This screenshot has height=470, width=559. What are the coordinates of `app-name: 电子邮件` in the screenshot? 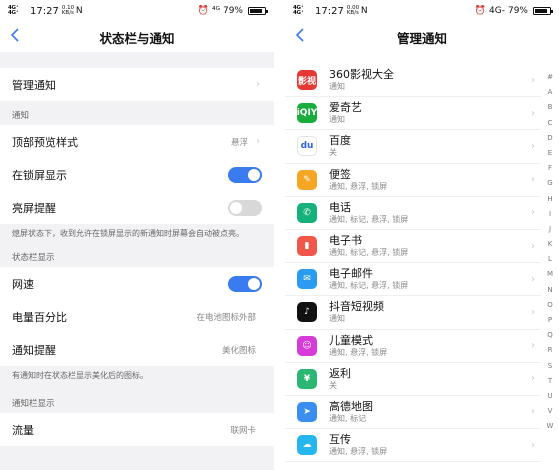 It's located at (351, 274).